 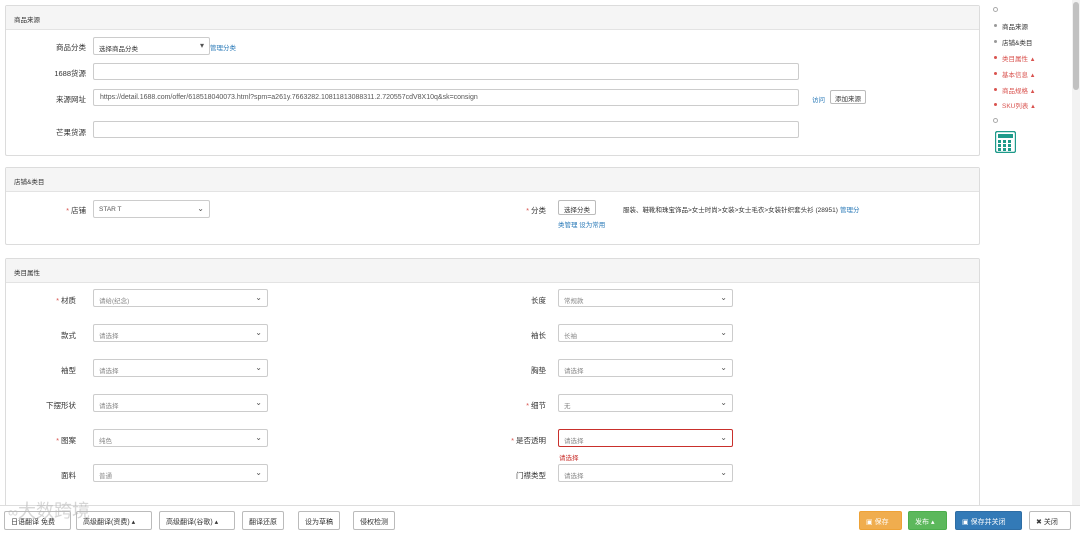 I want to click on attr-label-r: 长度, so click(x=516, y=300).